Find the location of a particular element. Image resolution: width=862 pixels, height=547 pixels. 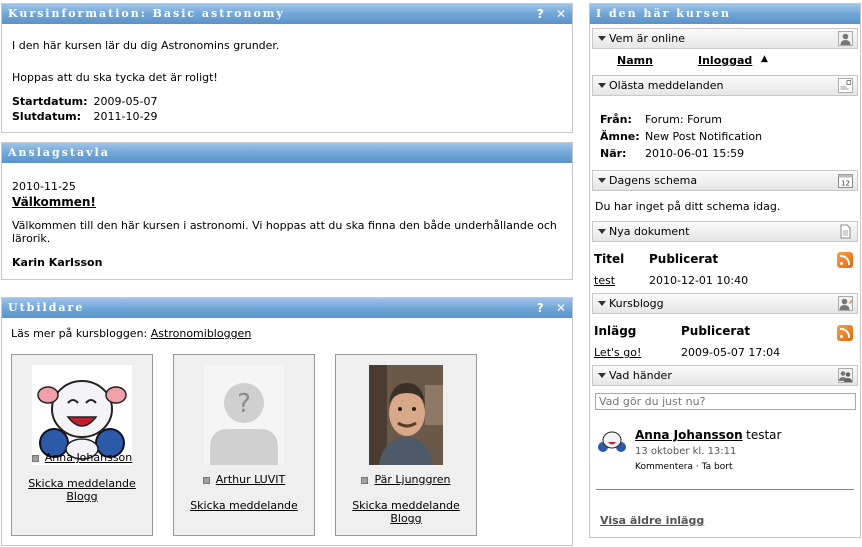

teacher-name-row: Pär Ljunggren is located at coordinates (406, 479).